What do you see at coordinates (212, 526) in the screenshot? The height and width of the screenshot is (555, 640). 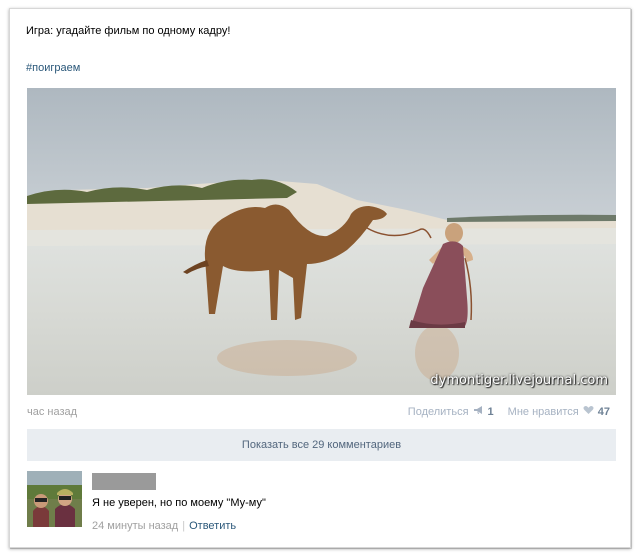 I see `reply-link: Ответить` at bounding box center [212, 526].